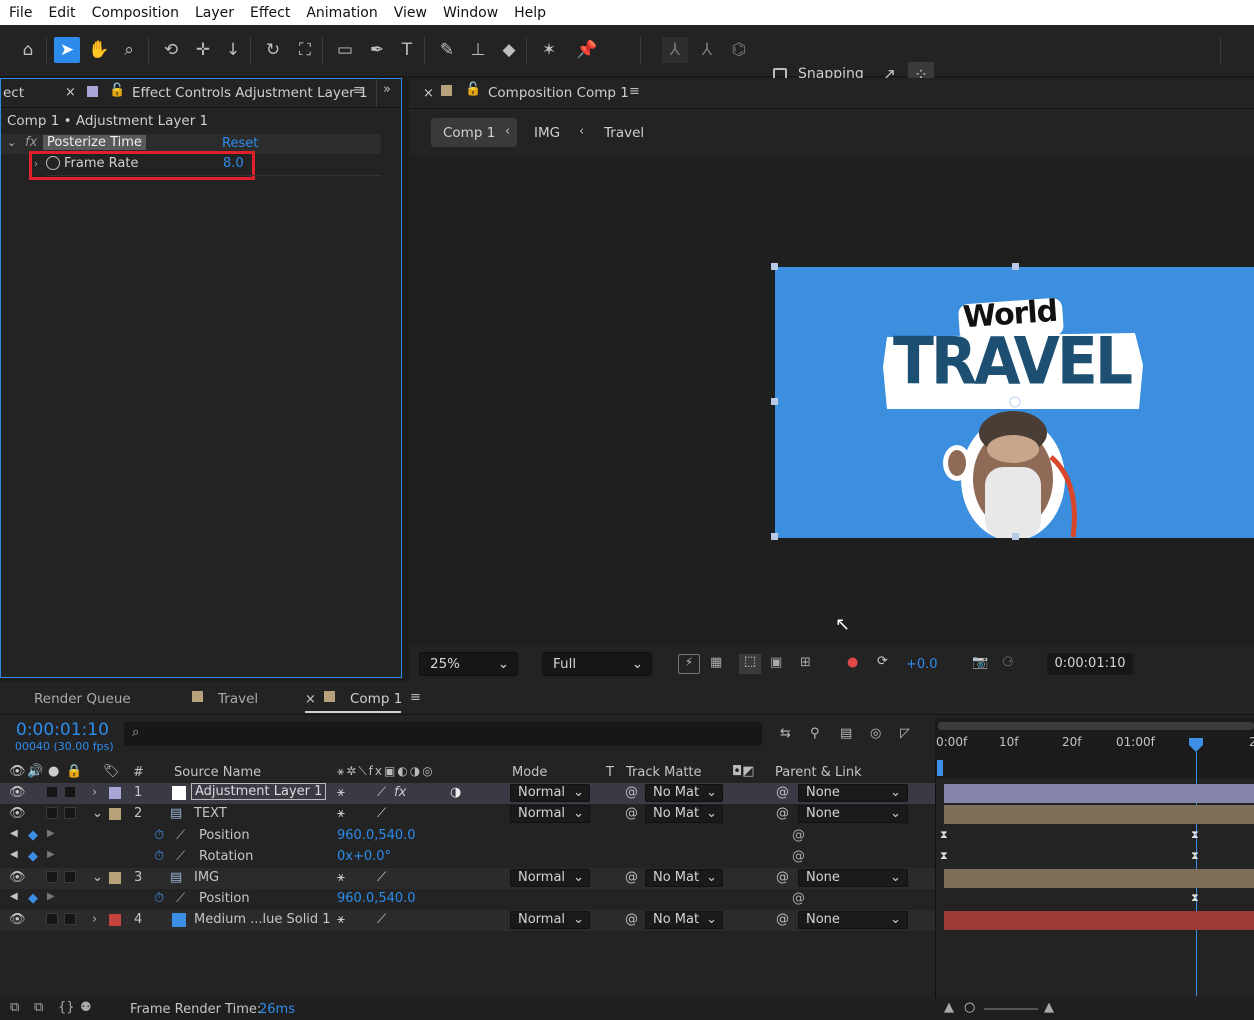 The height and width of the screenshot is (1020, 1254). Describe the element at coordinates (509, 50) in the screenshot. I see `eraser-icon: ◆` at that location.